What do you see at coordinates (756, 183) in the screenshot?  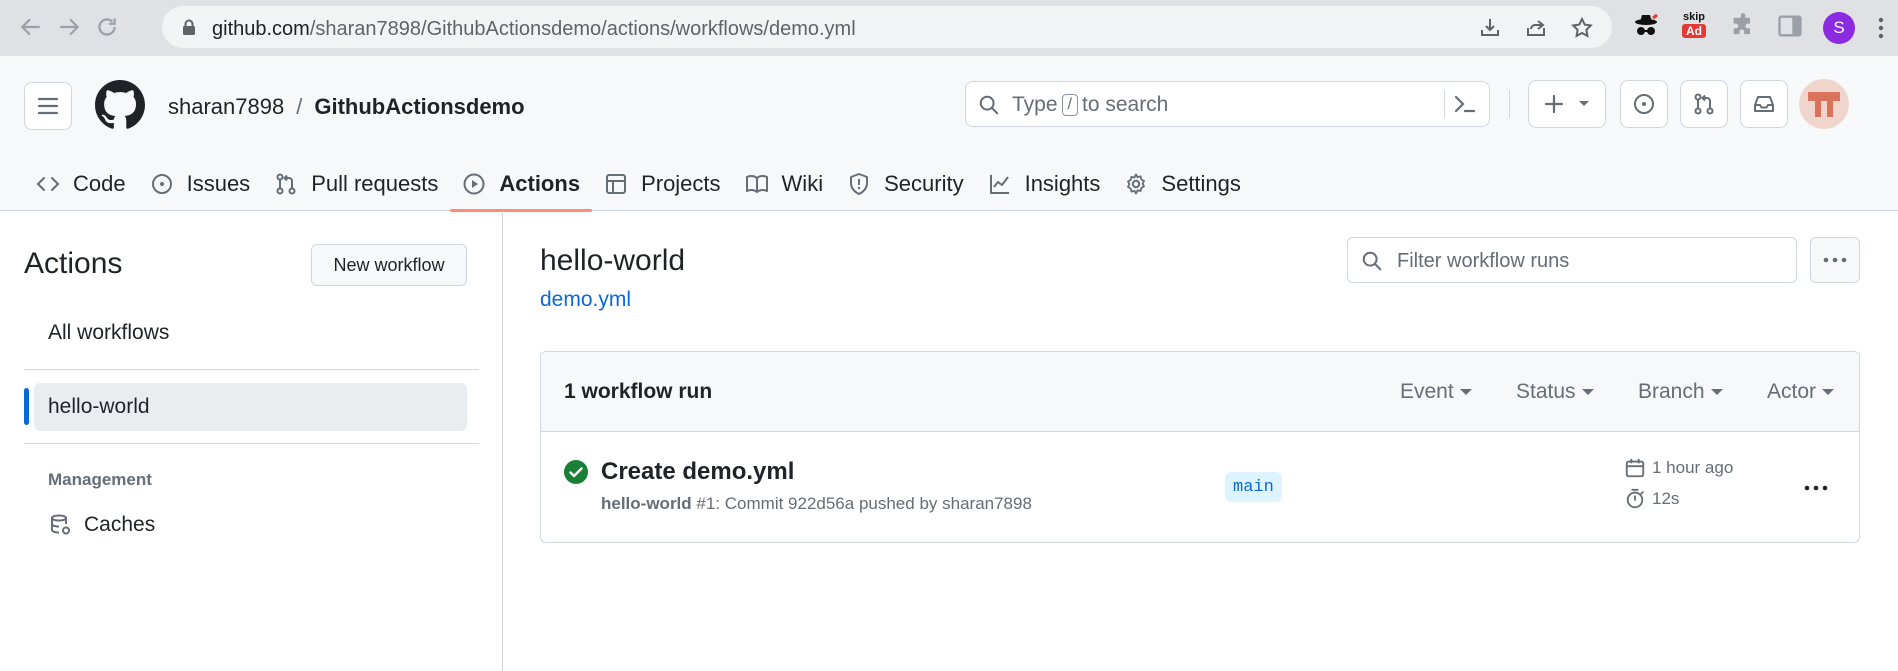 I see `book-icon` at bounding box center [756, 183].